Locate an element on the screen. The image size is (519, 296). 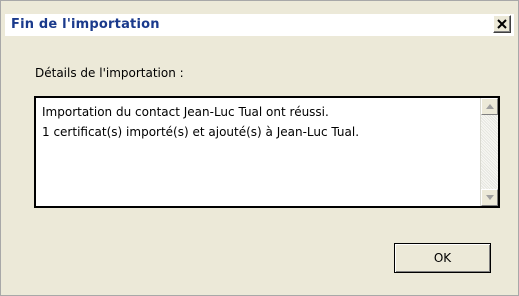
dialog-title: Fin de l'importation is located at coordinates (85, 24).